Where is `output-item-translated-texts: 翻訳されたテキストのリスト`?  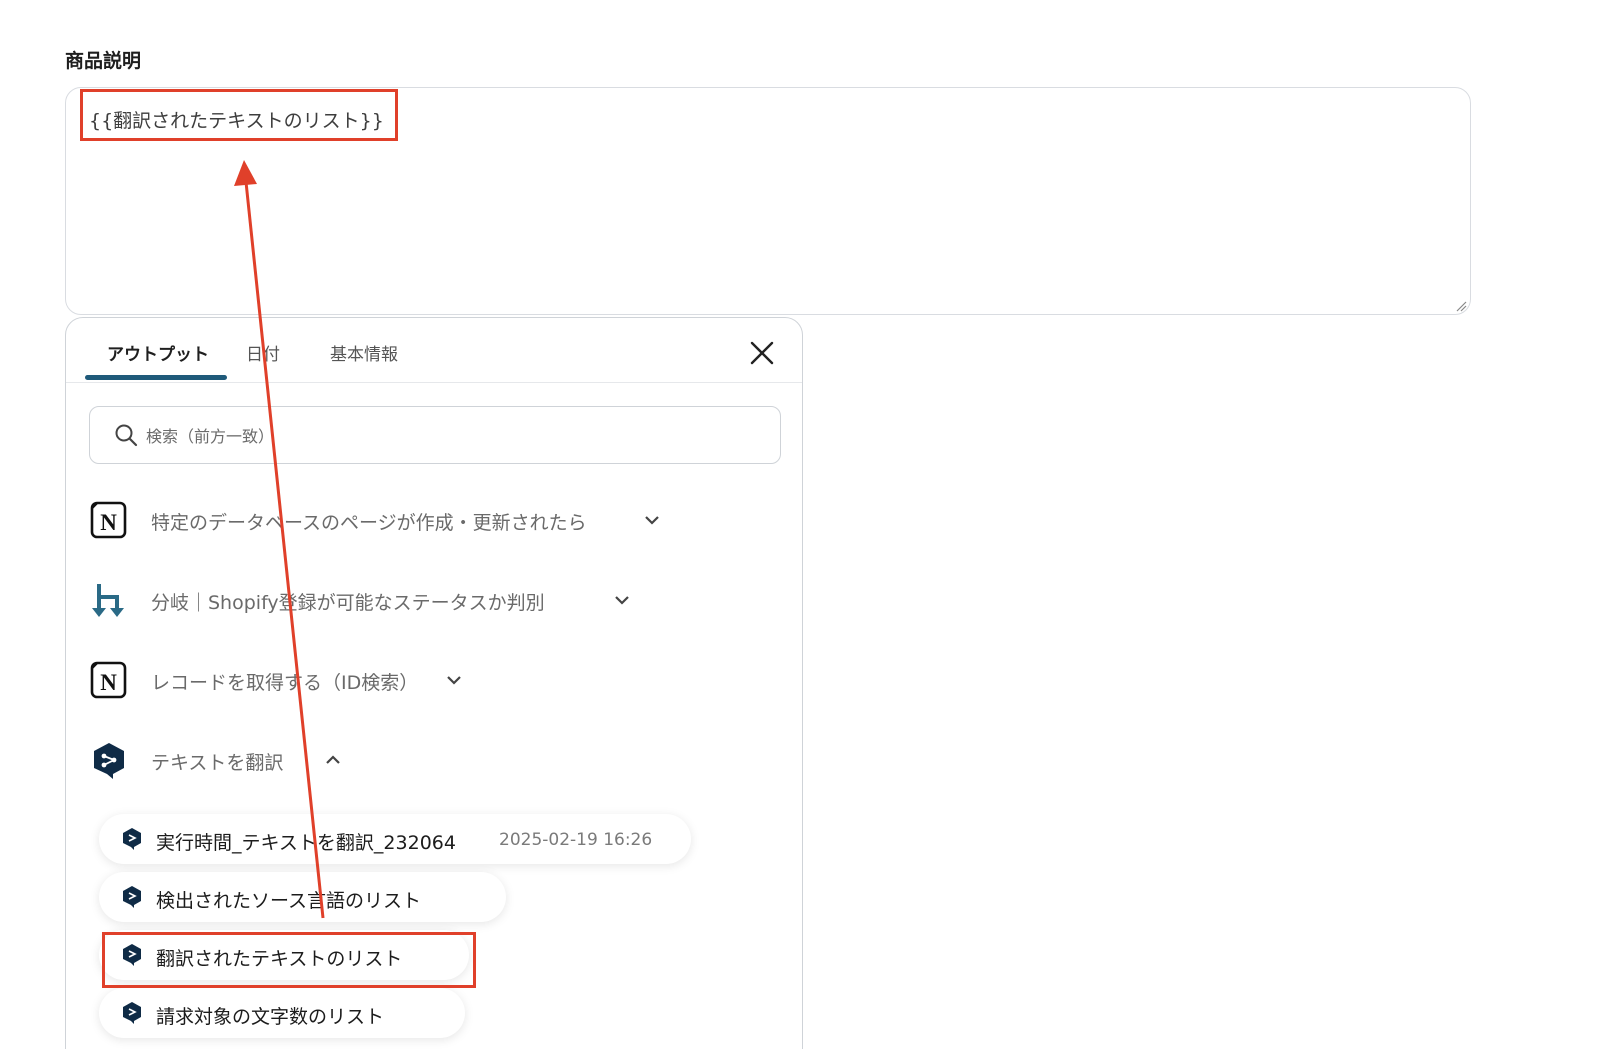 output-item-translated-texts: 翻訳されたテキストのリスト is located at coordinates (284, 955).